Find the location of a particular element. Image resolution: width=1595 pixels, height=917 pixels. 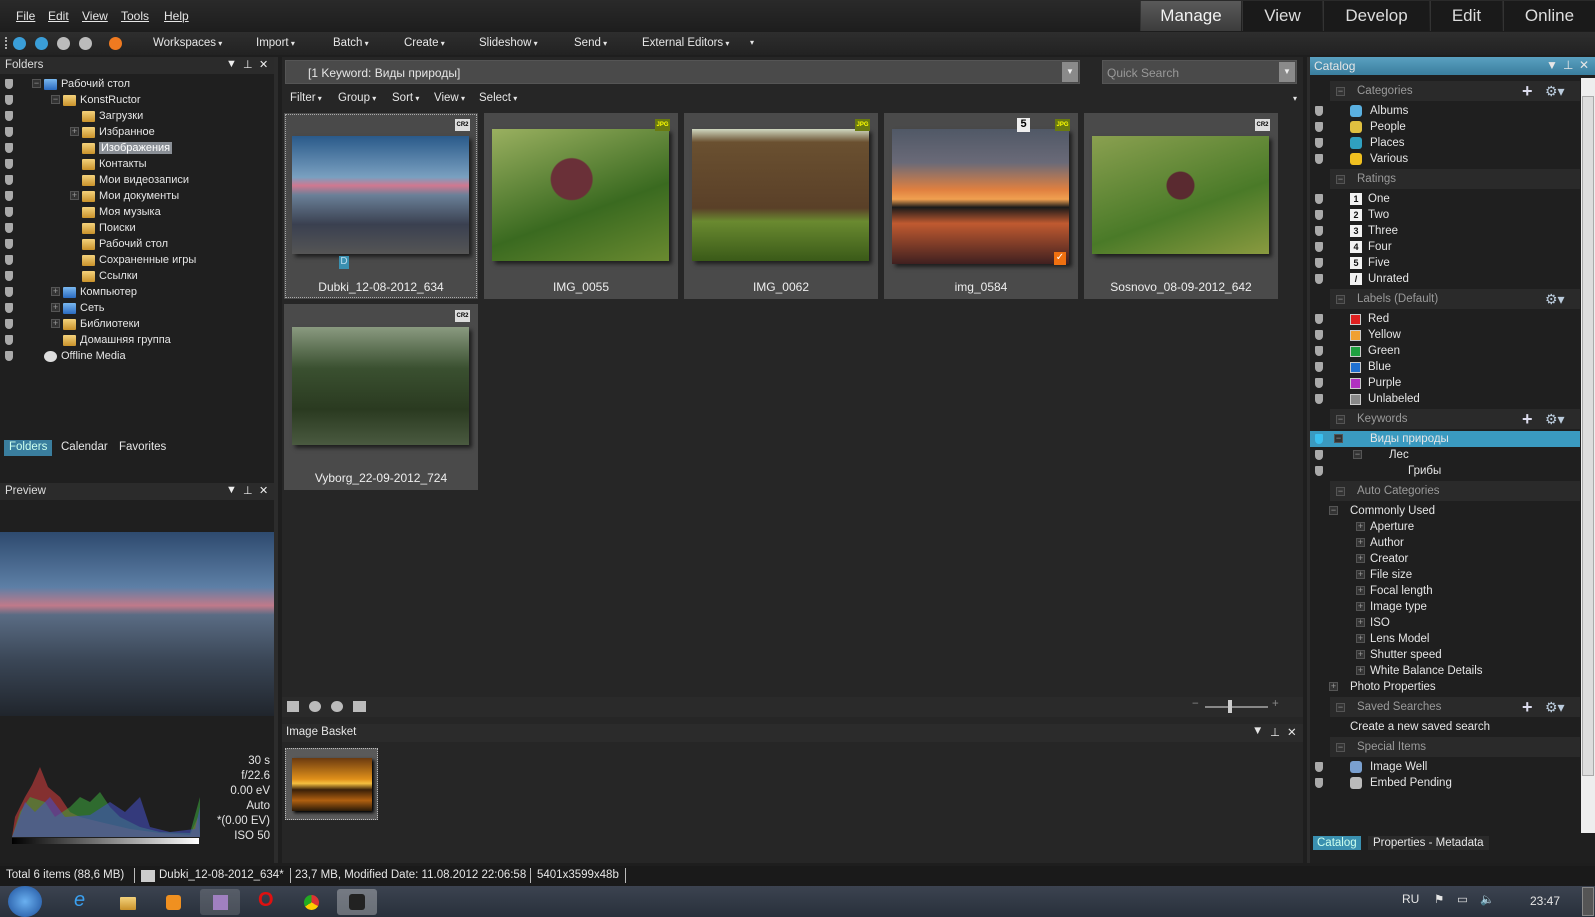

basket-item is located at coordinates (331, 784).